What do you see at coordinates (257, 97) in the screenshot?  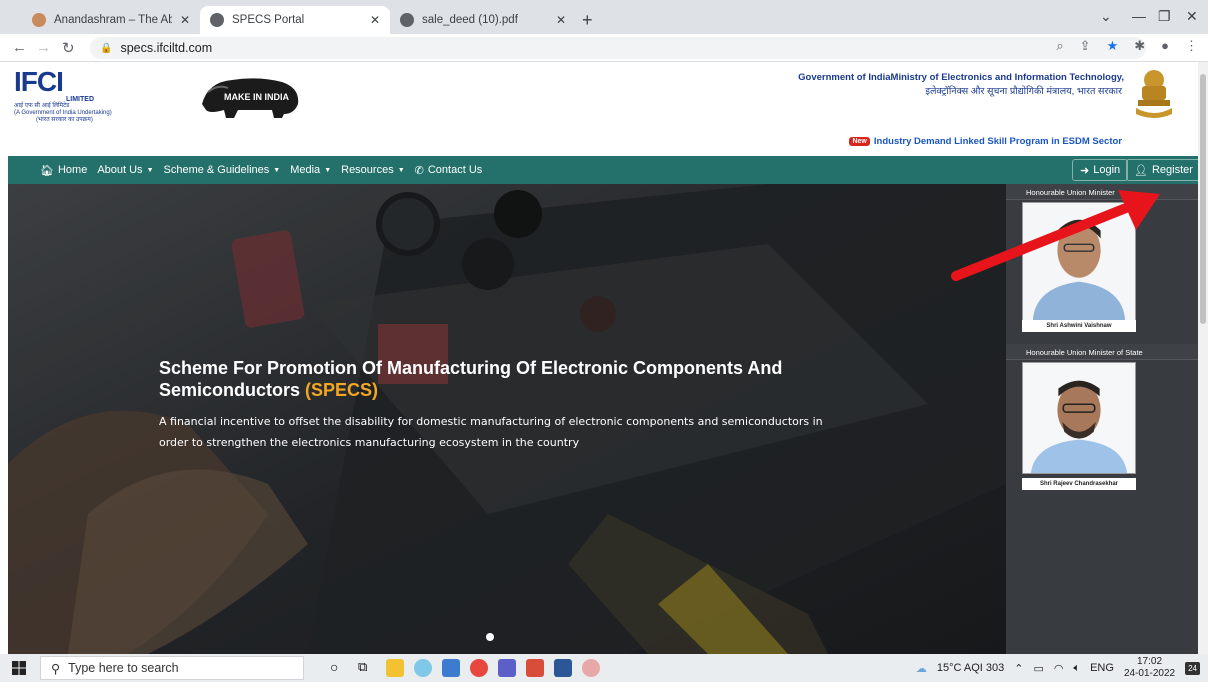 I see `make-in-india-text: MAKE IN INDIA` at bounding box center [257, 97].